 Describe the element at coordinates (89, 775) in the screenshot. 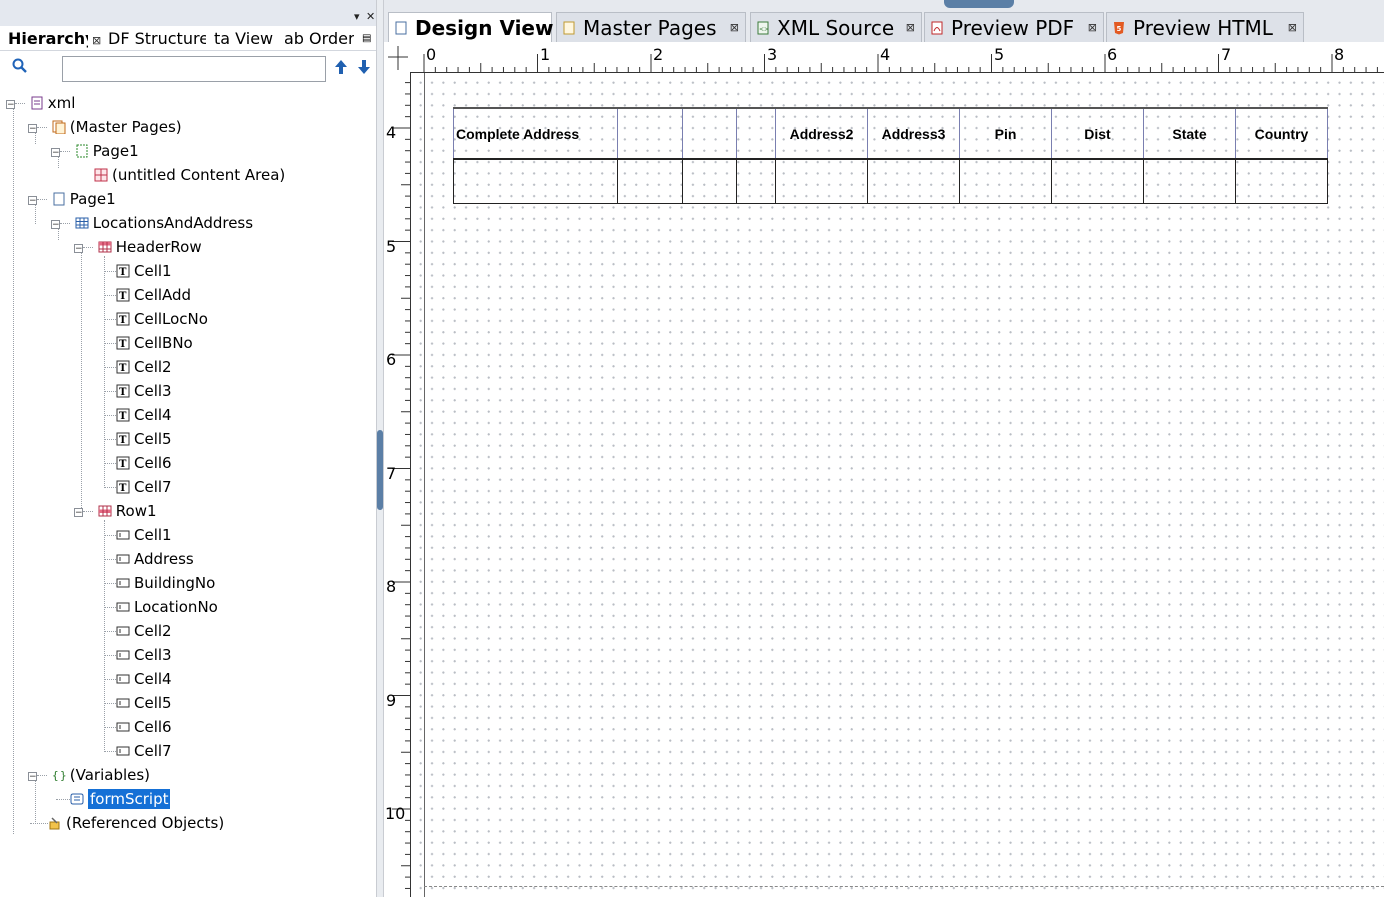

I see `tree-node-variables: − {} (Variables)` at that location.